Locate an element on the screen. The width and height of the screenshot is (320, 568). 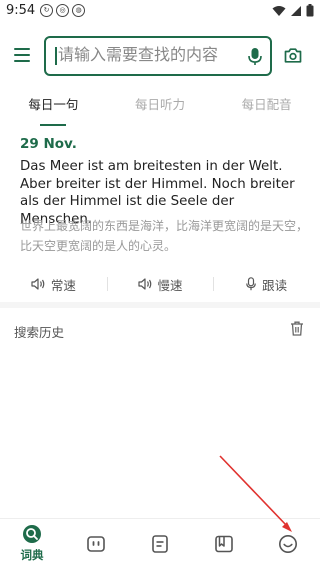
normal-speed-button: 常速 is located at coordinates (53, 284).